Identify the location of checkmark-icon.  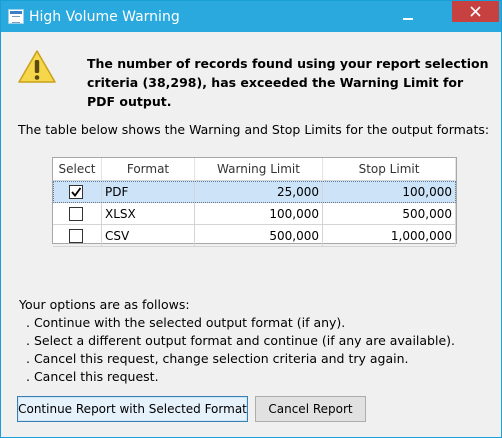
(76, 192).